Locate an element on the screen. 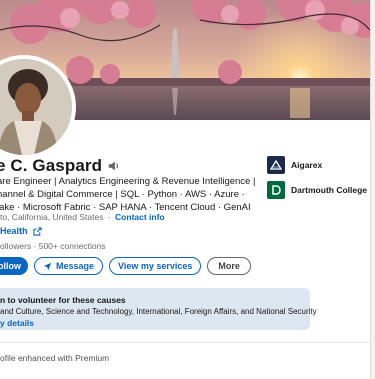 The image size is (375, 379). org-label: Aigarex is located at coordinates (307, 165).